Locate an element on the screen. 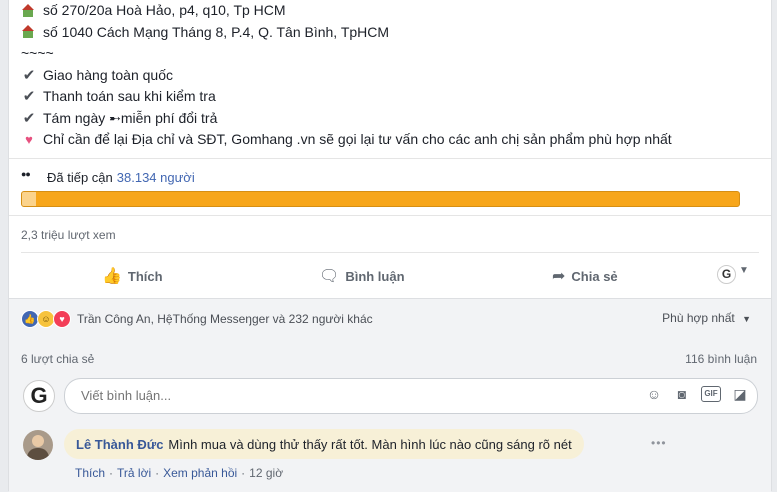 This screenshot has height=492, width=777. more-options-icon: ••• is located at coordinates (659, 443).